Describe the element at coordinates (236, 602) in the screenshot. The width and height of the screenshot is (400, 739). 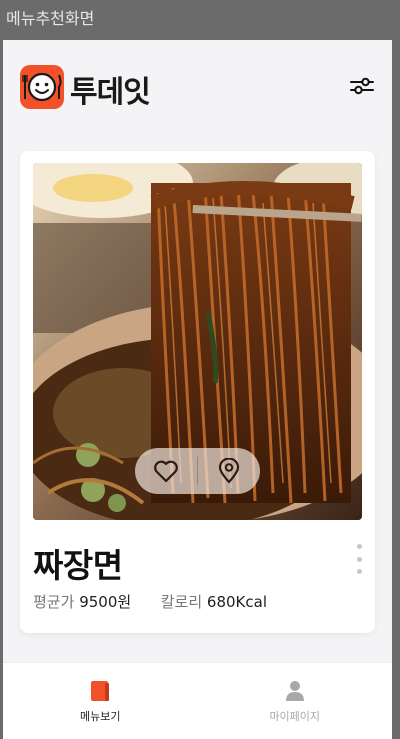
I see `calorie-value: 680Kcal` at that location.